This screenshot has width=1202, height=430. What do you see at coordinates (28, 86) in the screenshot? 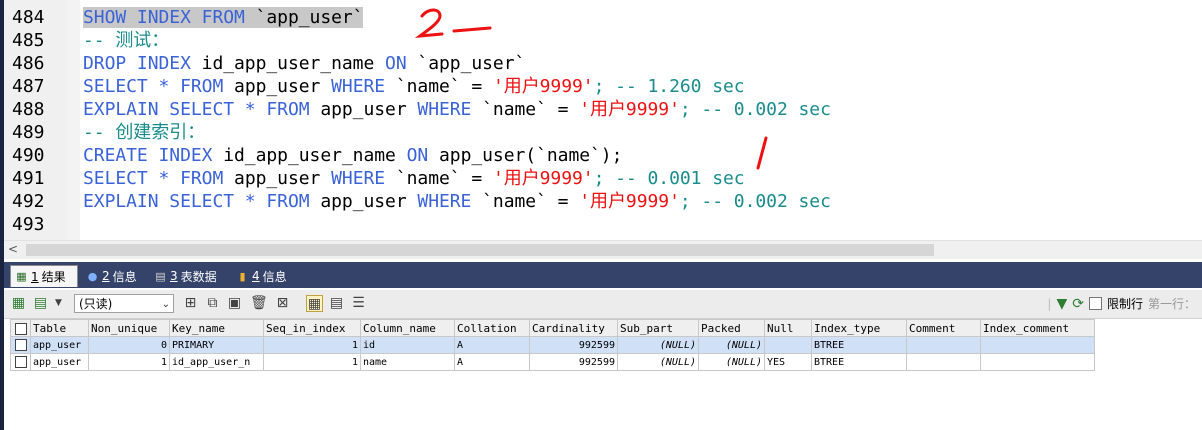
I see `line-number: 487` at bounding box center [28, 86].